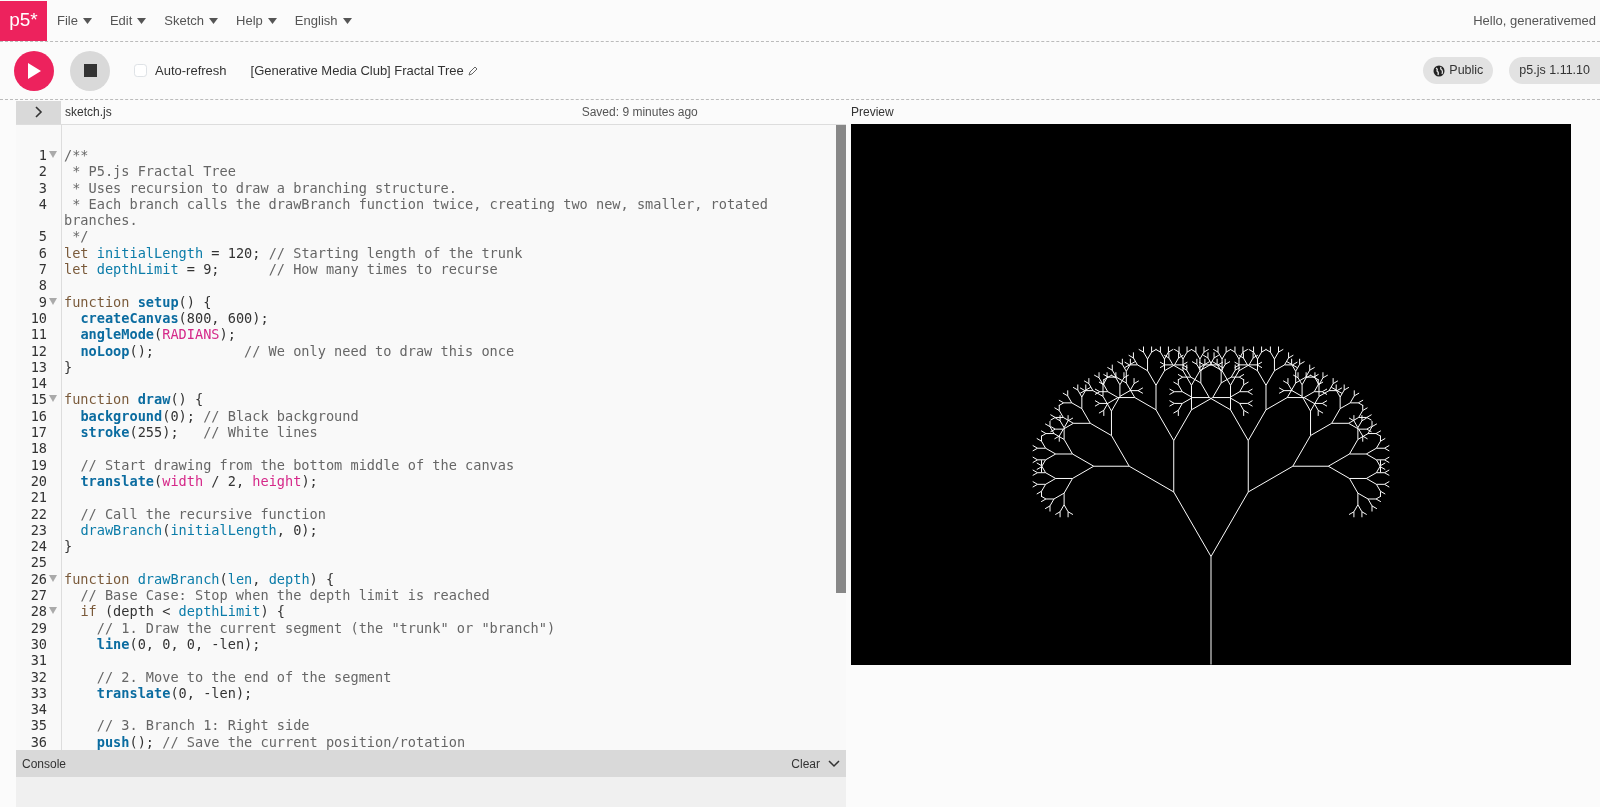 The image size is (1600, 807). What do you see at coordinates (42, 187) in the screenshot?
I see `line-number: 3` at bounding box center [42, 187].